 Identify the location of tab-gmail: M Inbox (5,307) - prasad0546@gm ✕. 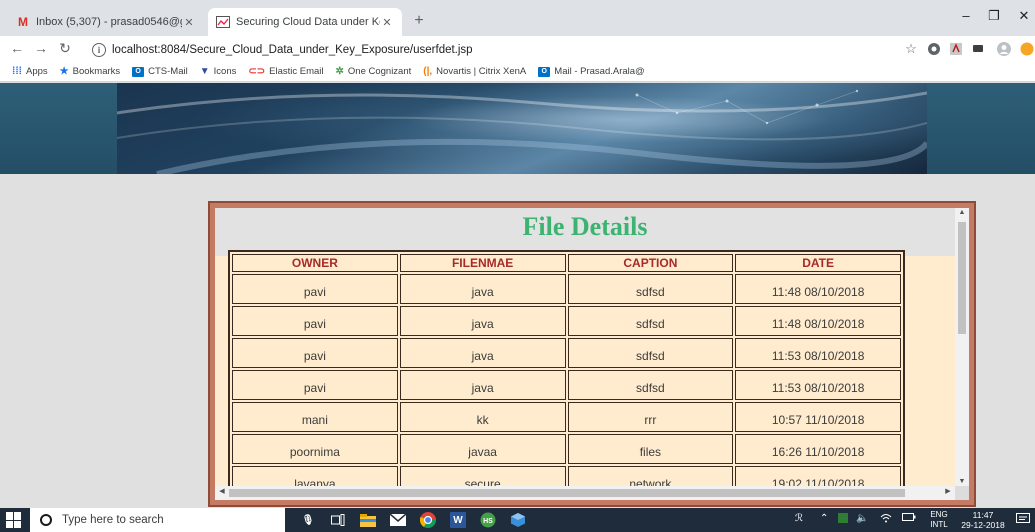
(106, 22).